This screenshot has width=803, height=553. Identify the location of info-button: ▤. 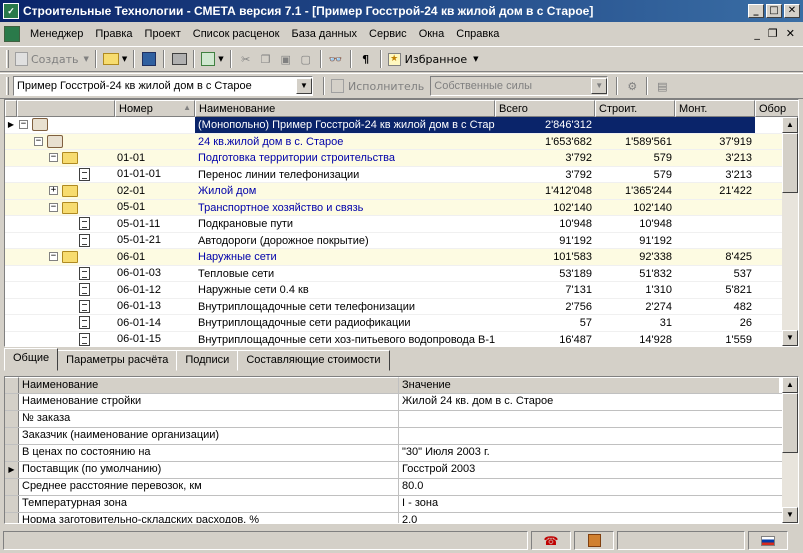
(662, 86).